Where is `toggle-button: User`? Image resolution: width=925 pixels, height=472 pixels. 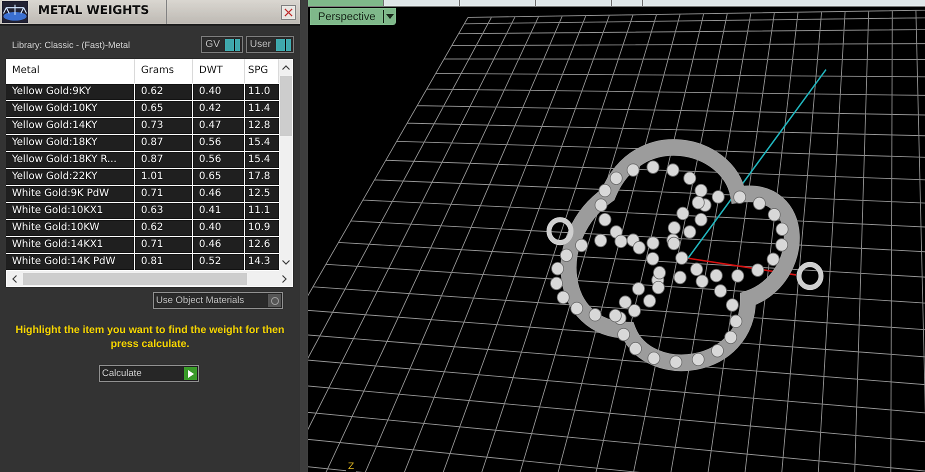 toggle-button: User is located at coordinates (270, 44).